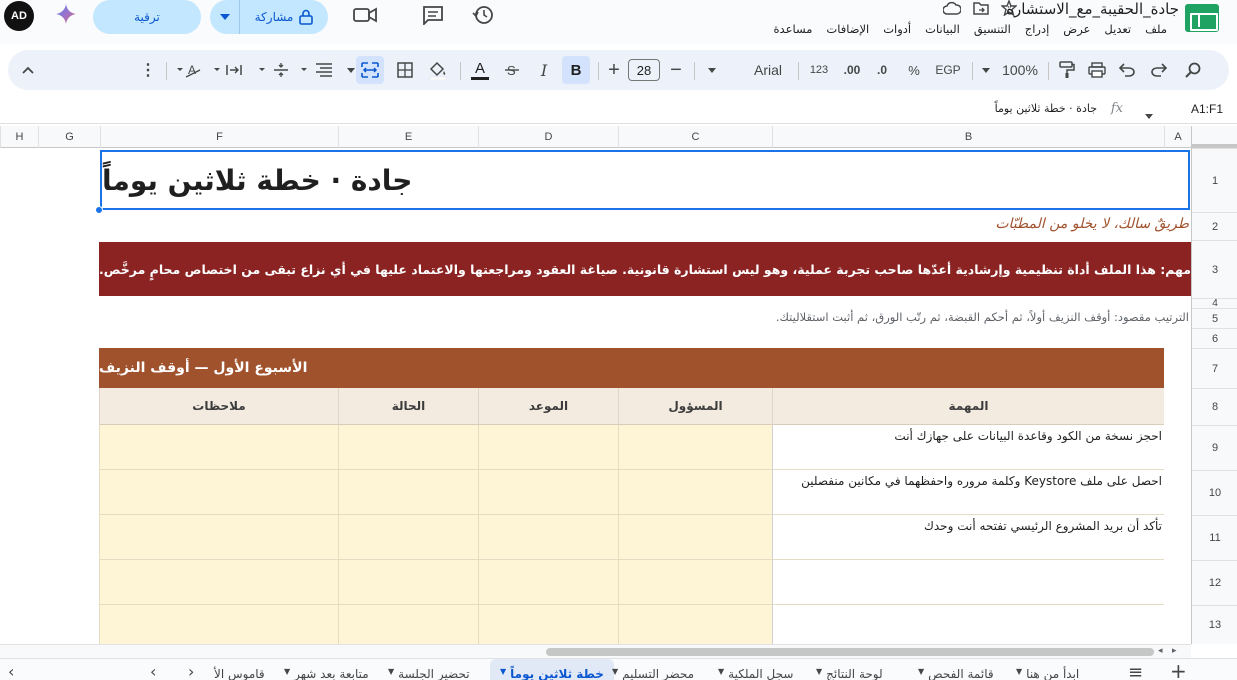 This screenshot has width=1237, height=680. What do you see at coordinates (1160, 651) in the screenshot?
I see `scroll-left-arrow-icon: ◂` at bounding box center [1160, 651].